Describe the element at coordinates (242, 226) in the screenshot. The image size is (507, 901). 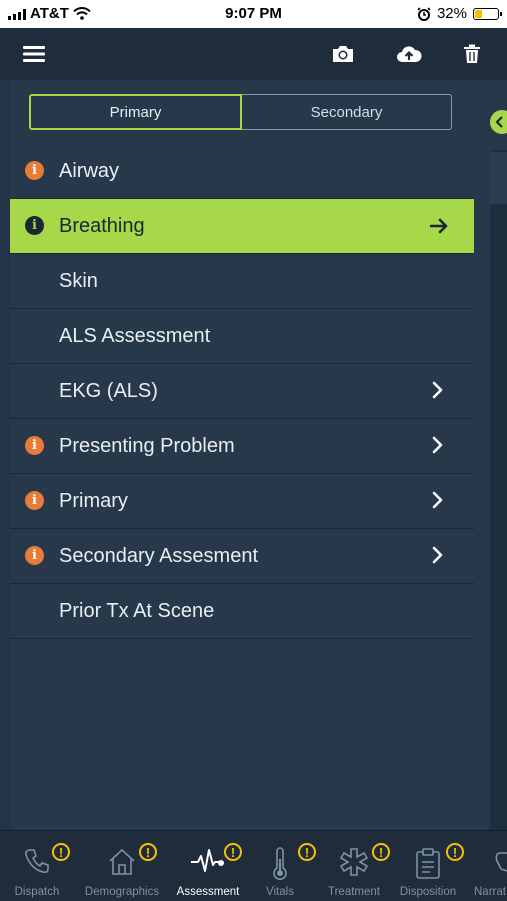
I see `list-item-breathing: i Breathing` at that location.